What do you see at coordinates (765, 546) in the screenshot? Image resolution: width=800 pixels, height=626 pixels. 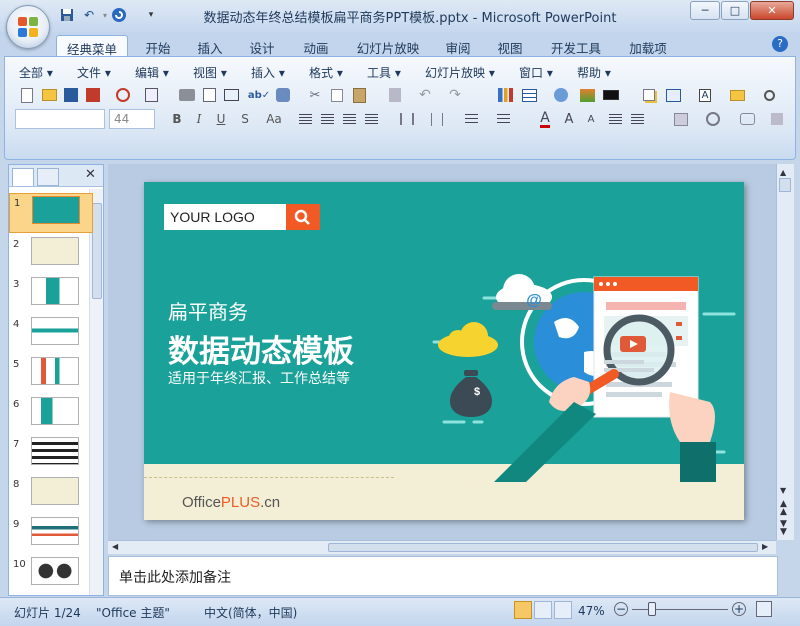 I see `scroll-right-icon: ▶` at bounding box center [765, 546].